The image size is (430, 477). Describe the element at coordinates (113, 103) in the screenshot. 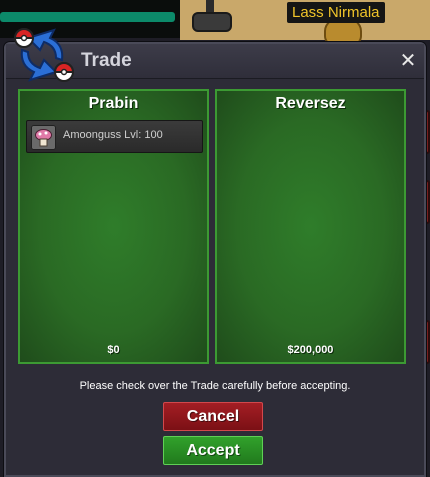

I see `left-trader-name: Prabin` at that location.